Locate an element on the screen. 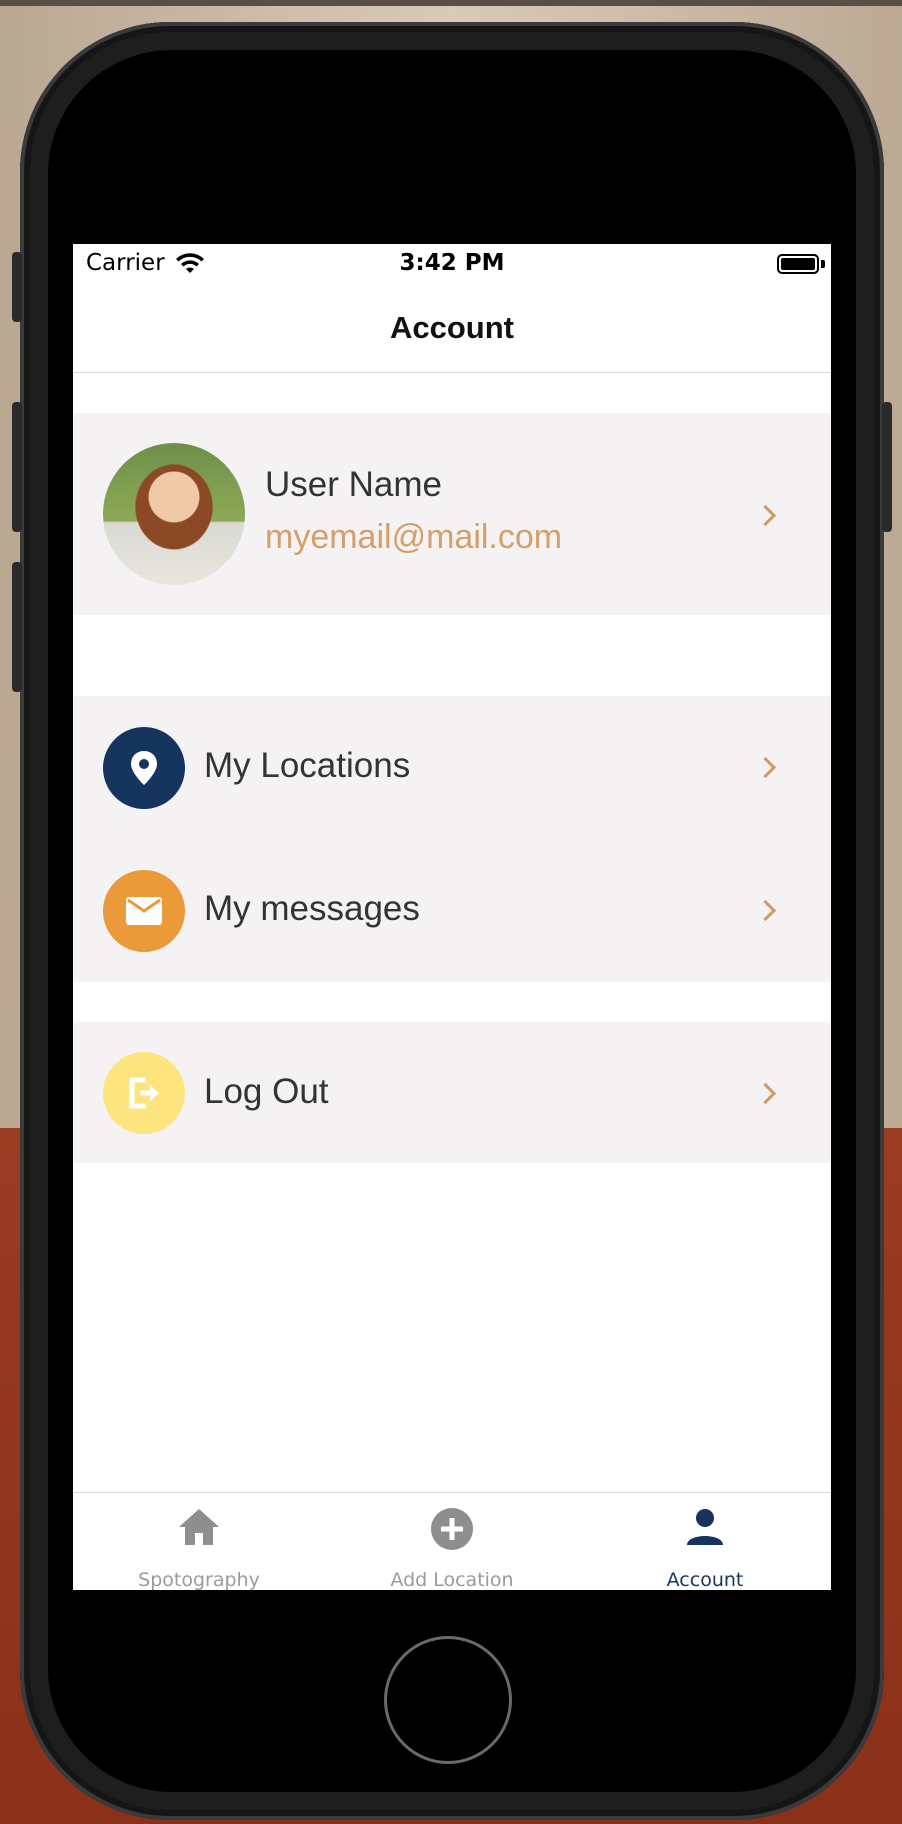 The height and width of the screenshot is (1824, 902). volume-down-button is located at coordinates (17, 627).